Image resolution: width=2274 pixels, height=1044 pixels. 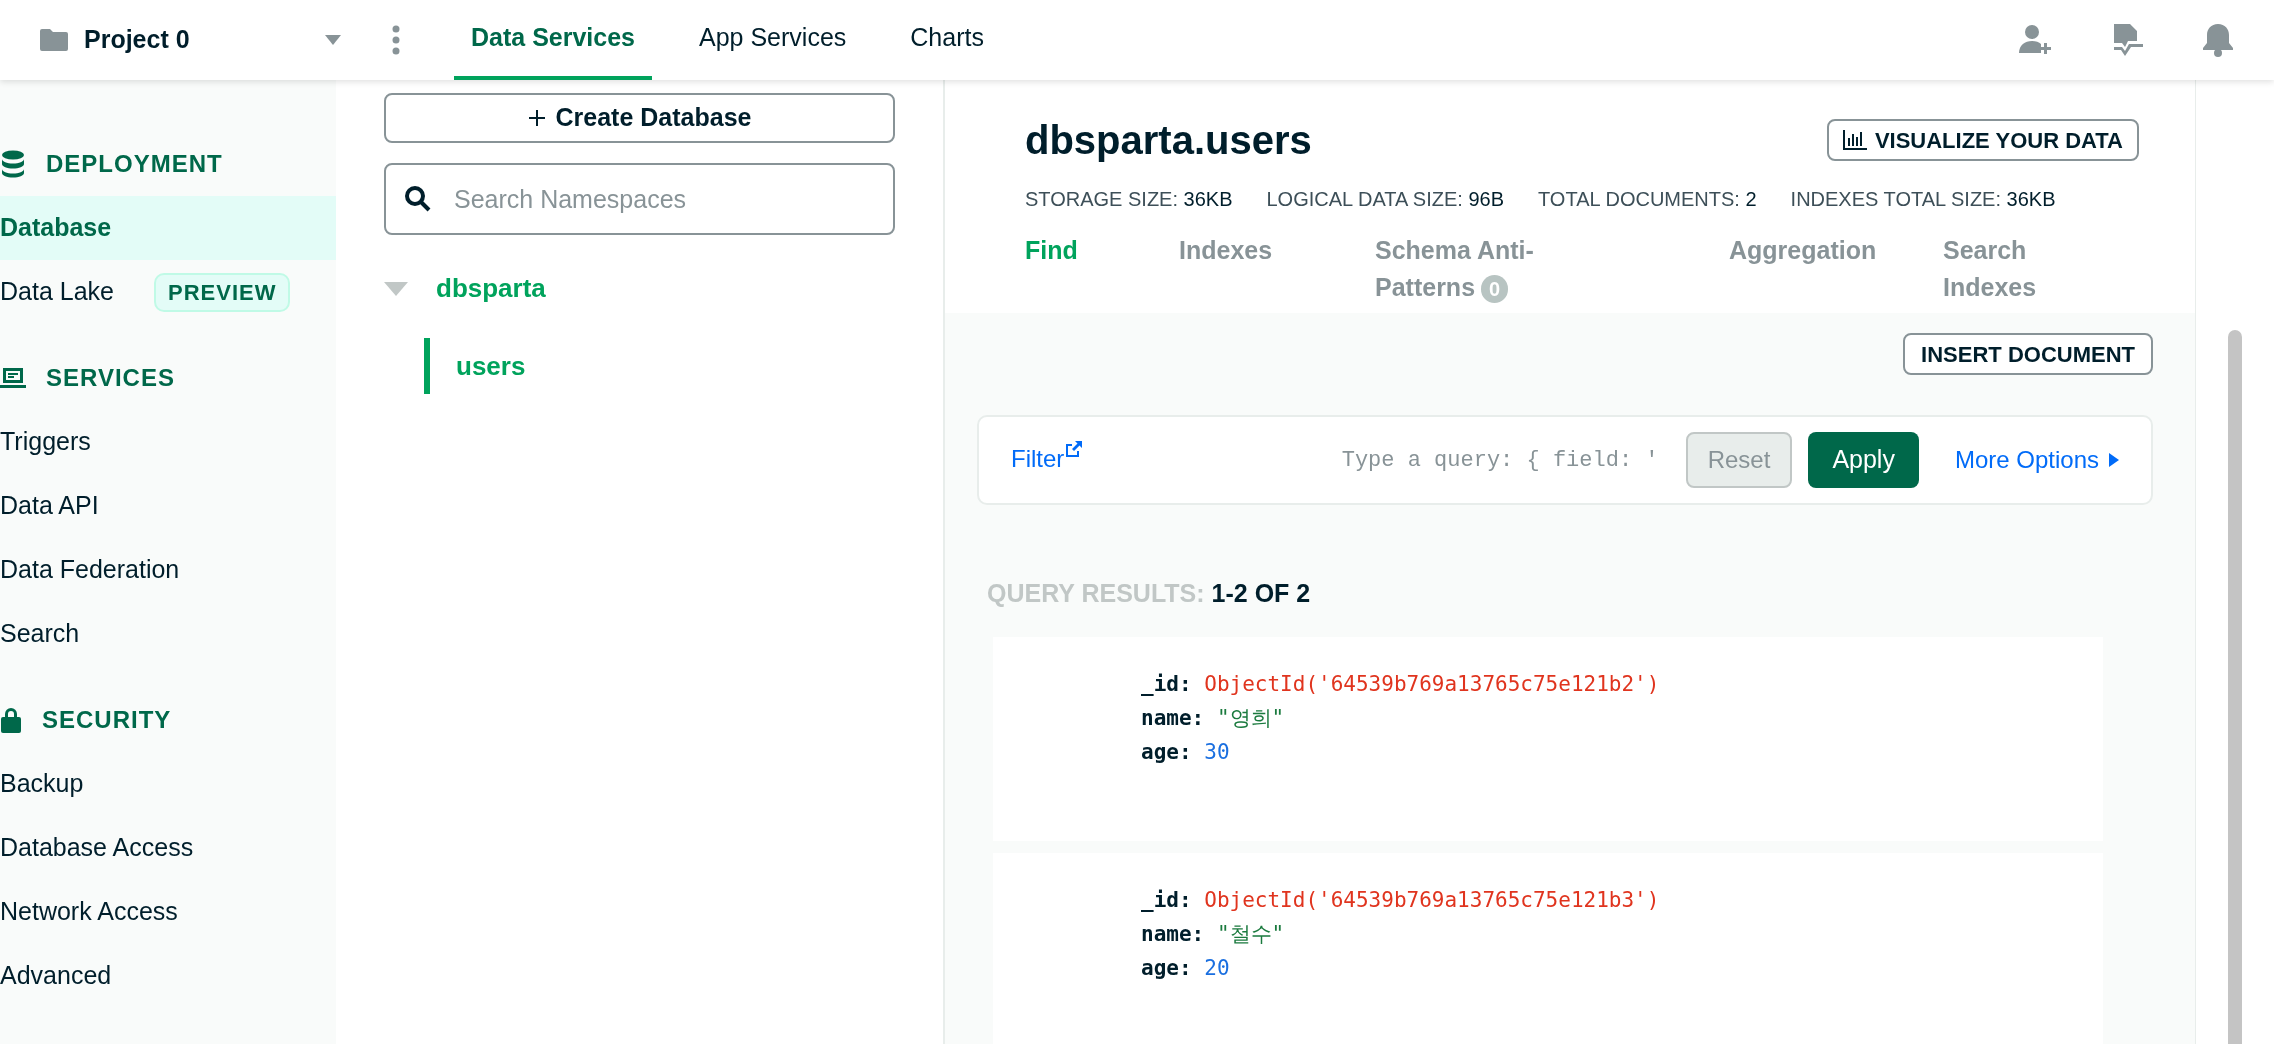 I want to click on external-link-icon, so click(x=1074, y=449).